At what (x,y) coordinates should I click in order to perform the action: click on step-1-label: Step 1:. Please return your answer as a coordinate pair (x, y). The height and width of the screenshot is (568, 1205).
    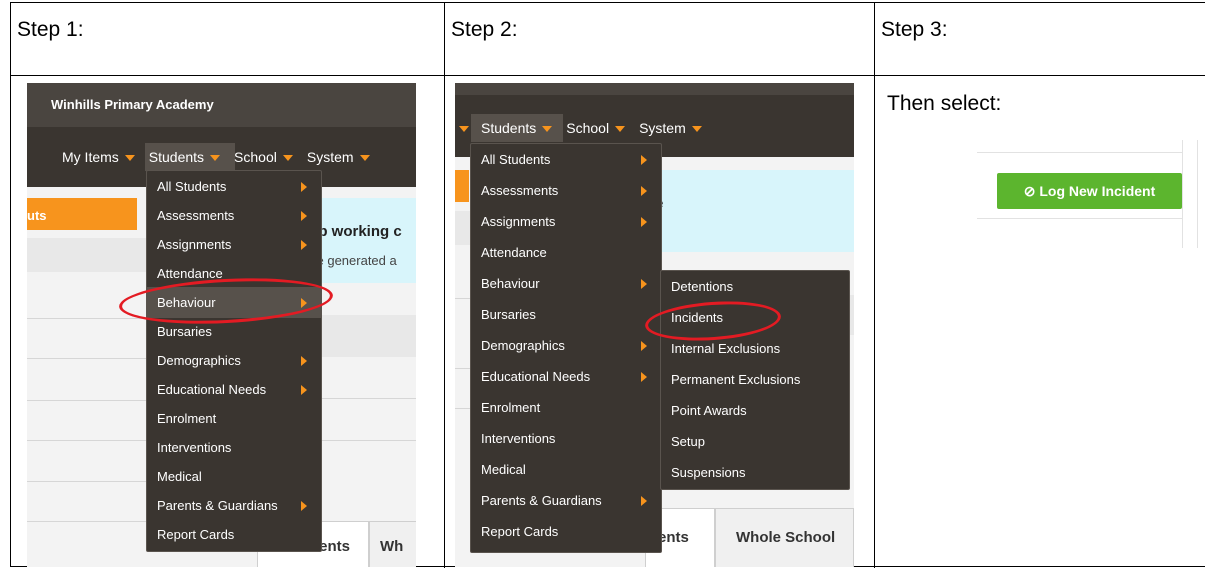
    Looking at the image, I should click on (50, 29).